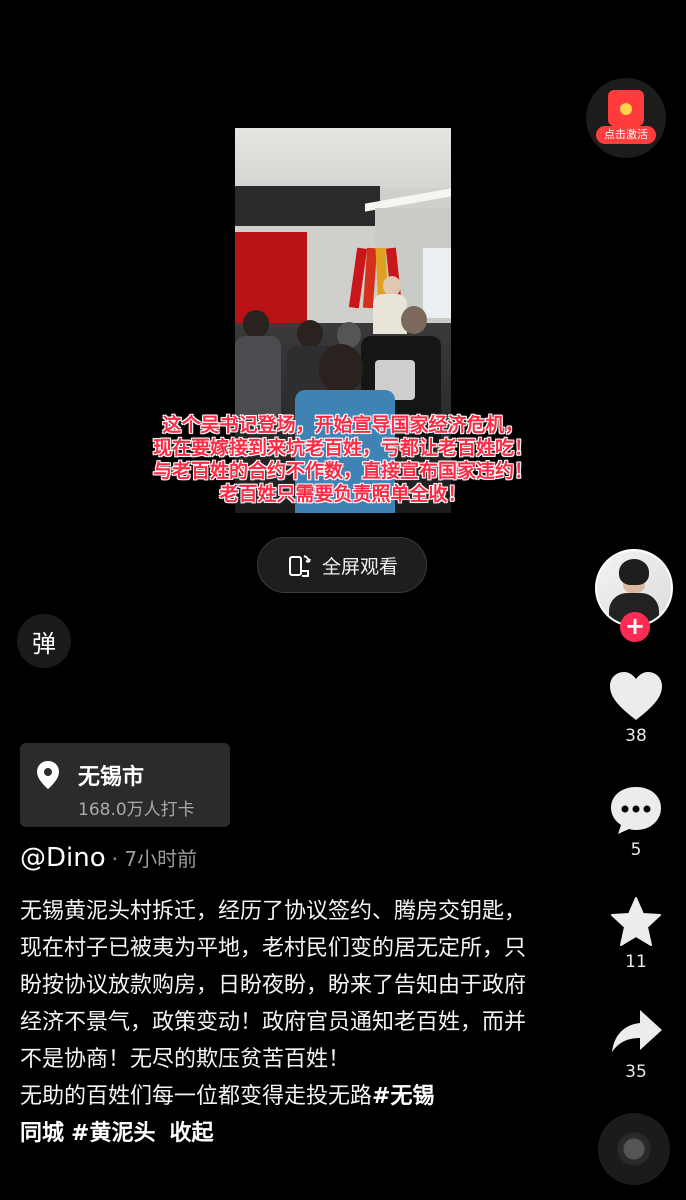 This screenshot has width=686, height=1200. I want to click on video-ceiling, so click(343, 158).